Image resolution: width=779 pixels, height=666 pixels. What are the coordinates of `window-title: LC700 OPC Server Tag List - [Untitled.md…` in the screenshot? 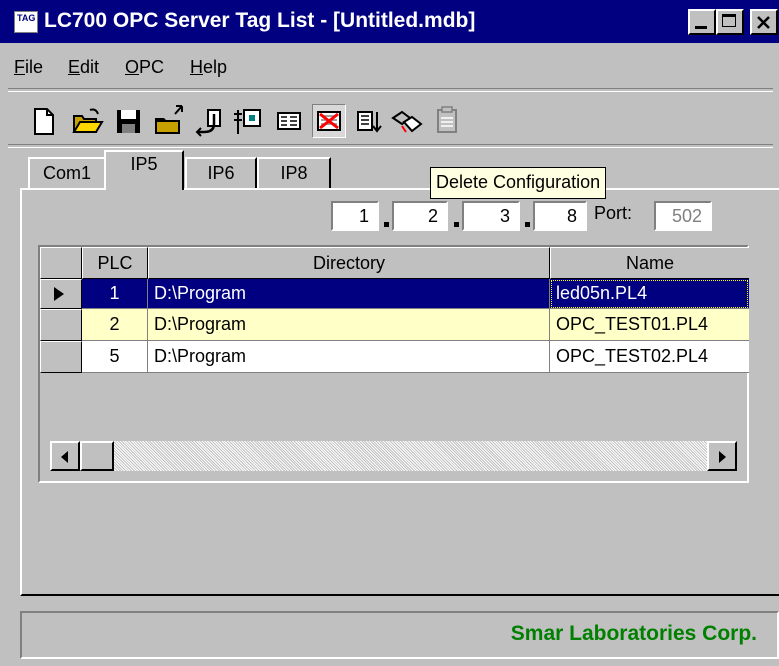 It's located at (260, 20).